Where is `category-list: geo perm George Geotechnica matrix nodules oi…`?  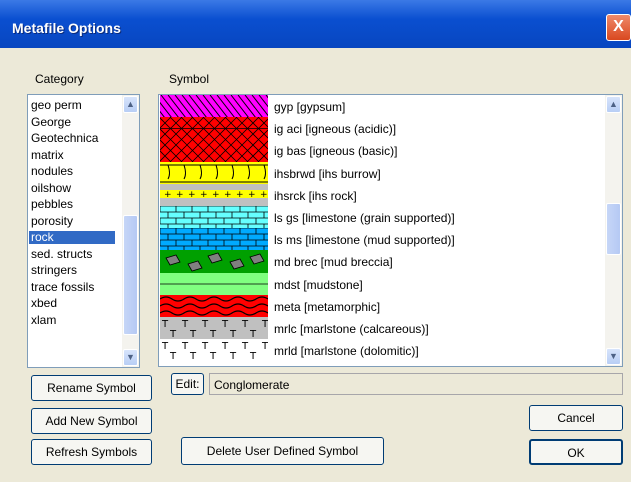 category-list: geo perm George Geotechnica matrix nodules oi… is located at coordinates (83, 231).